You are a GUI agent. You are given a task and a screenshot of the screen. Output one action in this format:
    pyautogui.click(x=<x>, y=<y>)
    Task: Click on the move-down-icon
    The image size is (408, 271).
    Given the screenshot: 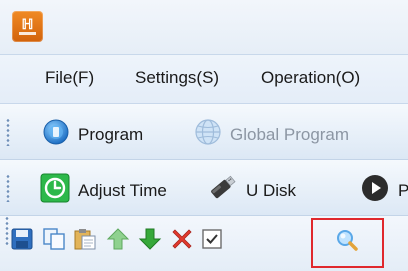 What is the action you would take?
    pyautogui.click(x=150, y=239)
    